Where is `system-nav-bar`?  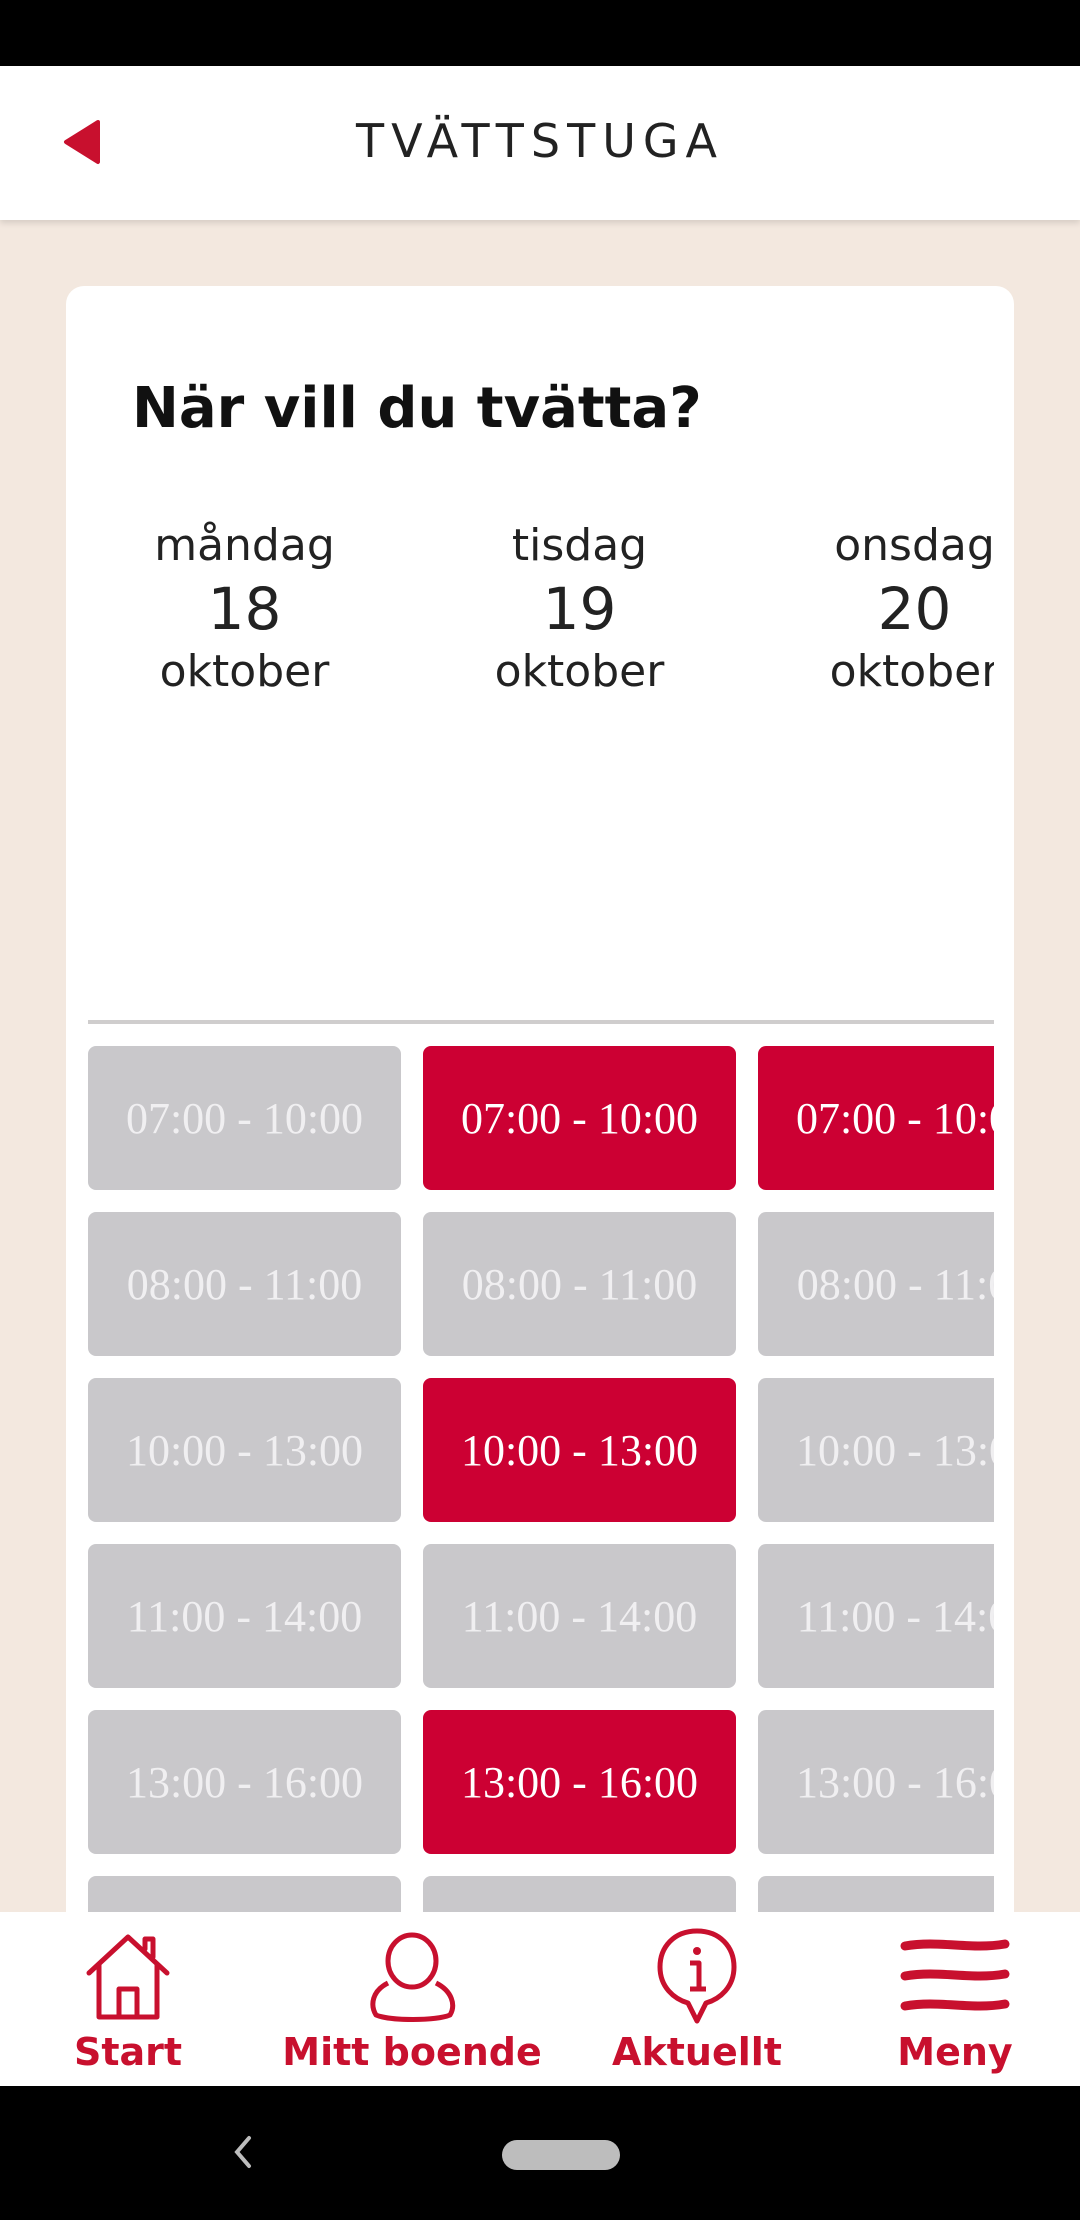
system-nav-bar is located at coordinates (540, 2153).